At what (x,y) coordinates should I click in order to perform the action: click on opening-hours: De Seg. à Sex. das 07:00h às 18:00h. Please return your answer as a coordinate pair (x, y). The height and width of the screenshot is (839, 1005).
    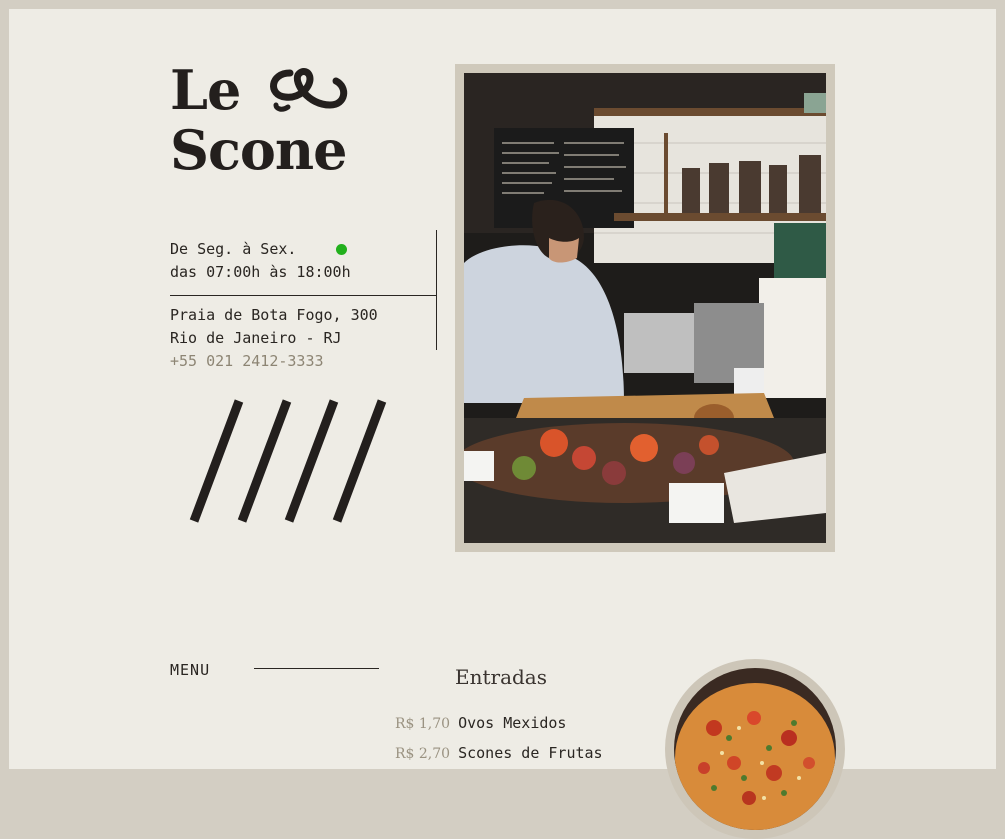
    Looking at the image, I should click on (260, 261).